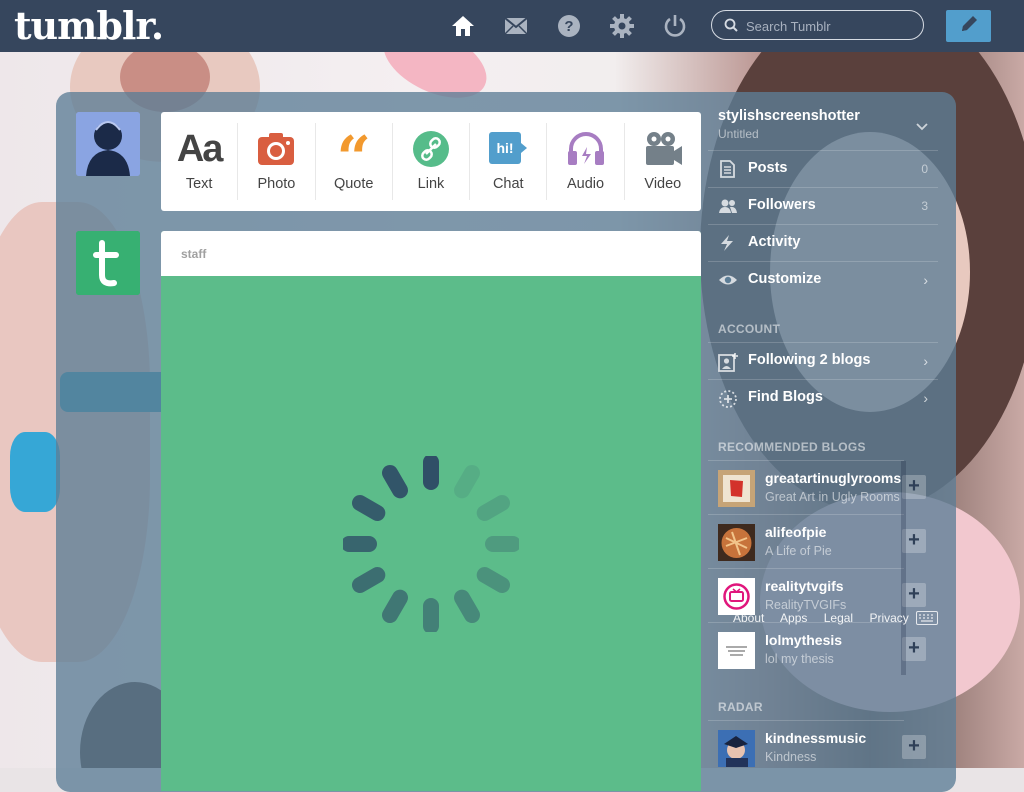  I want to click on post-header: staff, so click(431, 253).